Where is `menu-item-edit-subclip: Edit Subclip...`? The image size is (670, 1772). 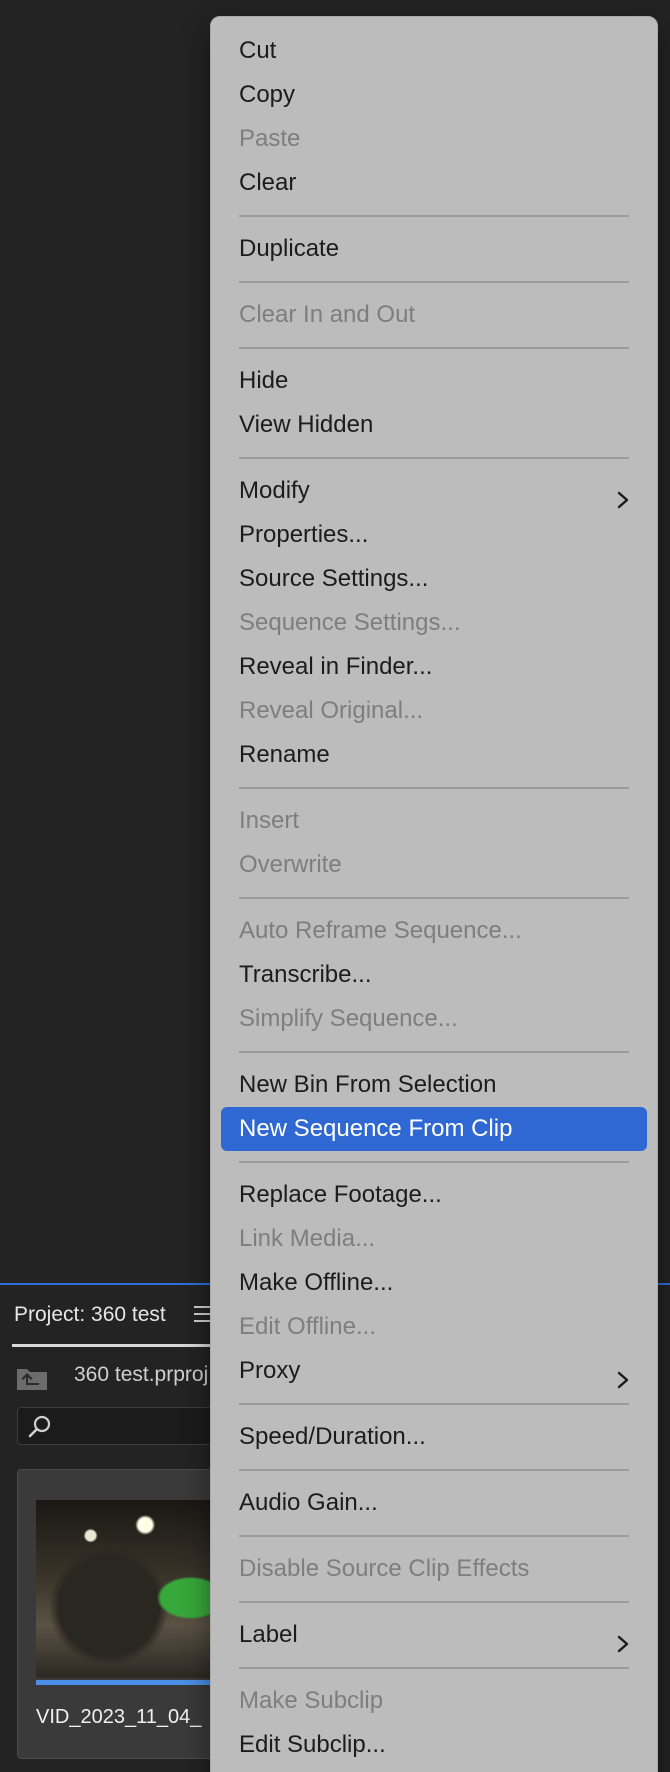
menu-item-edit-subclip: Edit Subclip... is located at coordinates (434, 1745).